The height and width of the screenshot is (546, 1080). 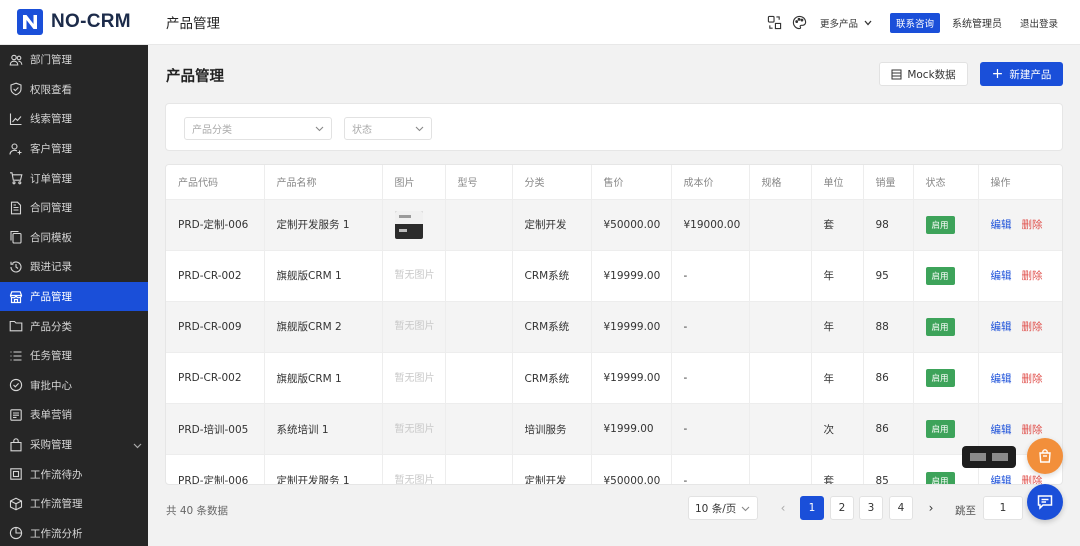 I want to click on sidebar-item-leads: 线索管理, so click(x=74, y=119).